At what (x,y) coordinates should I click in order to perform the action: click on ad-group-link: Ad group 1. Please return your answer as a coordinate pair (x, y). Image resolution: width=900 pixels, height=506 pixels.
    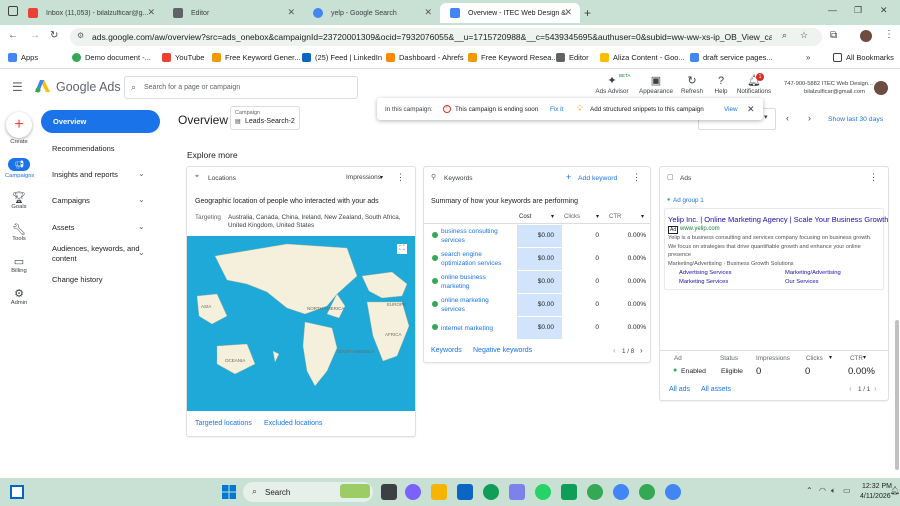
    Looking at the image, I should click on (688, 200).